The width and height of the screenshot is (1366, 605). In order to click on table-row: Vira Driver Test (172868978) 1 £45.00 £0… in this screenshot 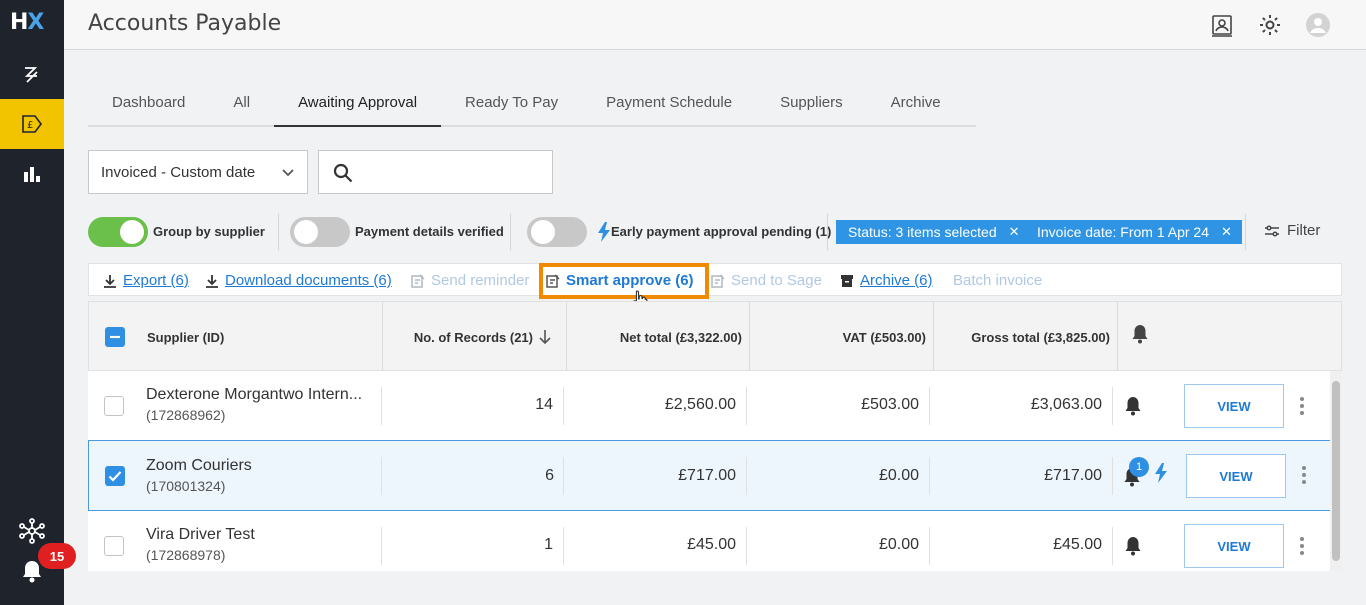, I will do `click(710, 541)`.